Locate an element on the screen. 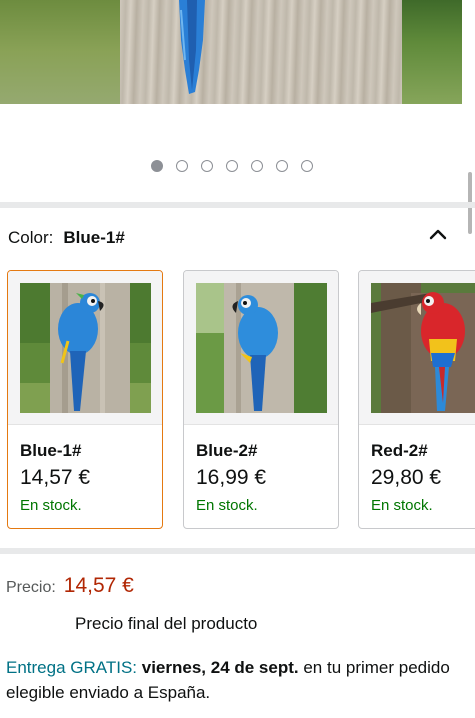 This screenshot has height=718, width=475. image-background-left is located at coordinates (60, 52).